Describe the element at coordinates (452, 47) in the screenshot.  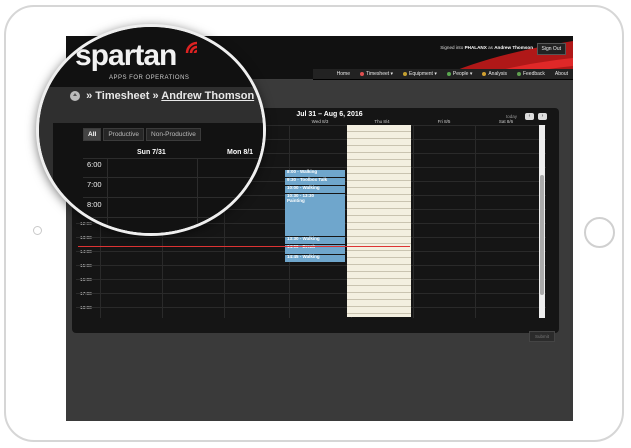
I see `signed-in-prefix: Signed into` at that location.